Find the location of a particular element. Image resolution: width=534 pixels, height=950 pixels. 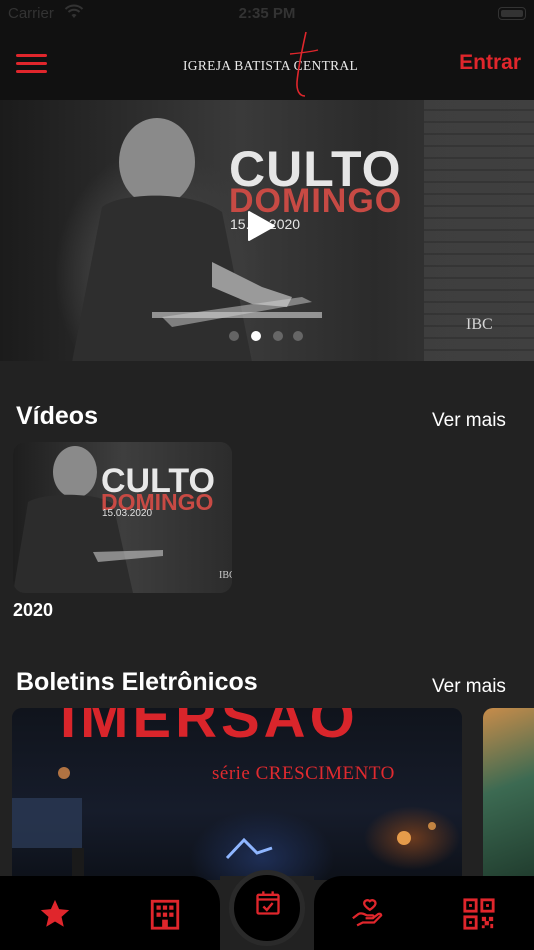

logo-text: IGREJA BATISTA CENTRAL is located at coordinates (271, 65).